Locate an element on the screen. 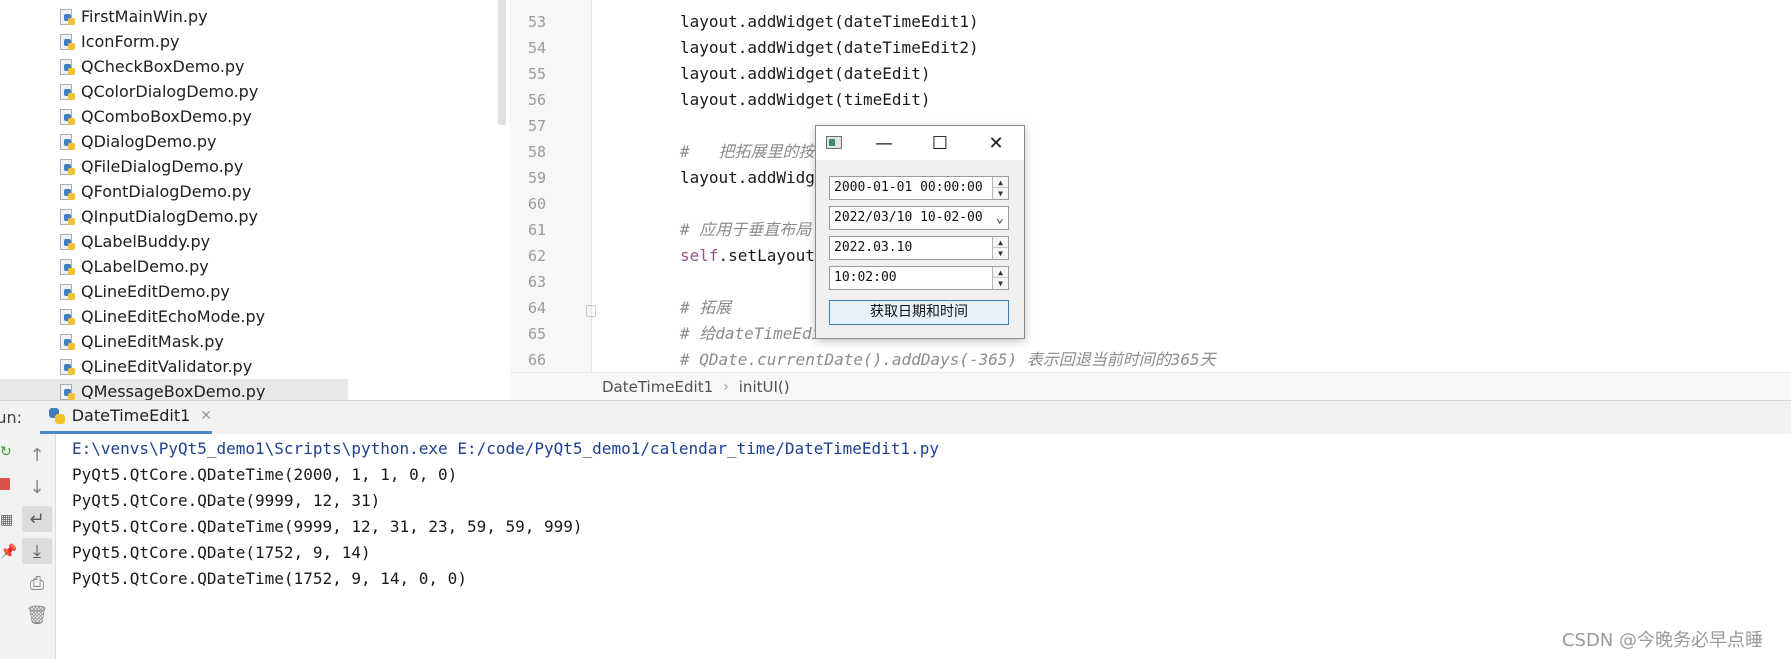  code-line: layout.addWidget(dateTimeEdit2) is located at coordinates (829, 47).